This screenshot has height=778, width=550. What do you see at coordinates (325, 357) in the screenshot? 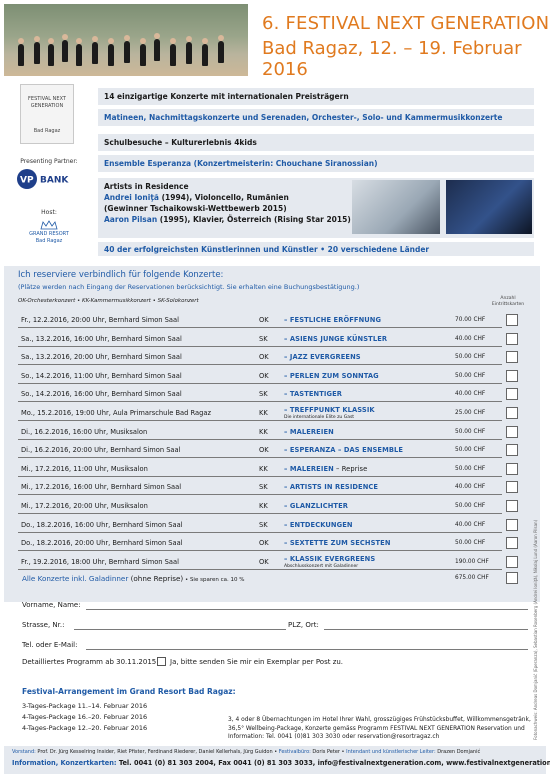
I see `concert-title: JAZZ EVERGREENS` at bounding box center [325, 357].